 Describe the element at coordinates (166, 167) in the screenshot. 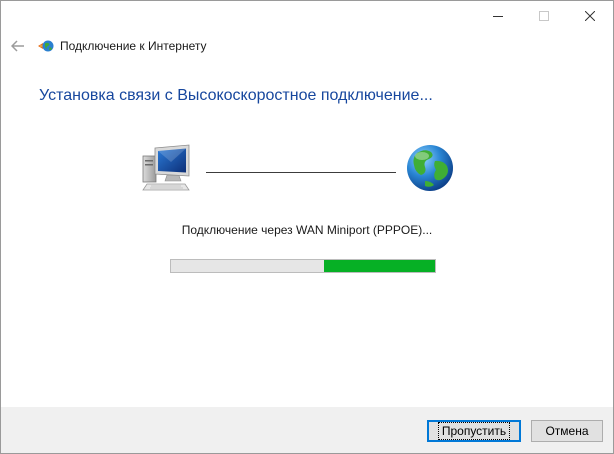

I see `computer-icon` at that location.